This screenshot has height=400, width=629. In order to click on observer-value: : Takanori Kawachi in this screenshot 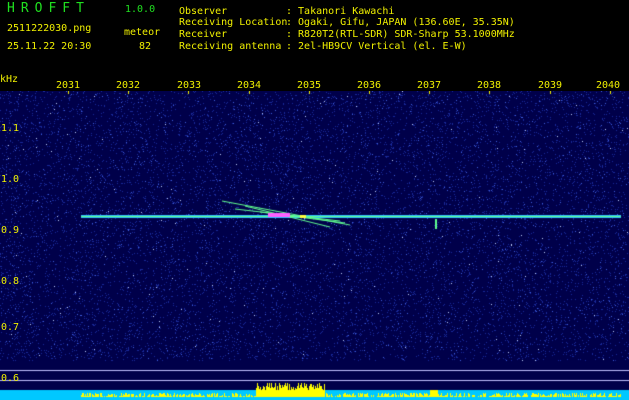, I will do `click(340, 11)`.